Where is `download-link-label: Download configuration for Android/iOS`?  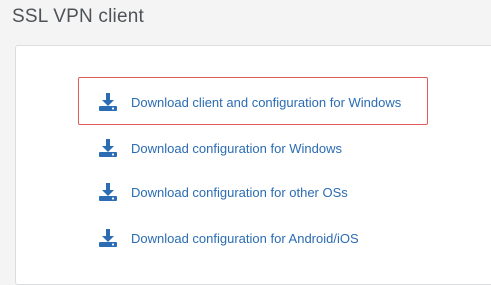 download-link-label: Download configuration for Android/iOS is located at coordinates (245, 238).